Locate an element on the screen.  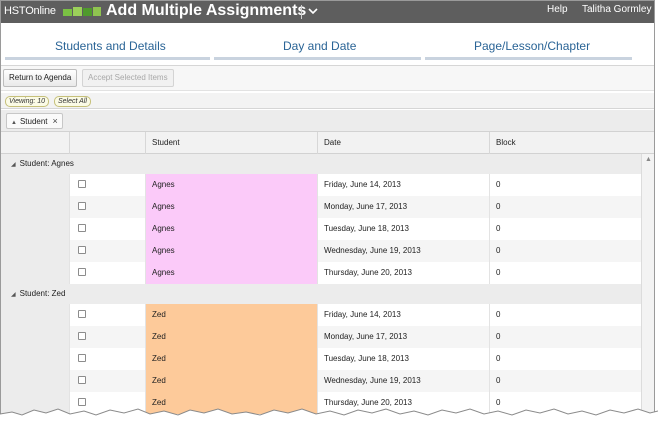
page-title: Add Multiple Assignments is located at coordinates (206, 10).